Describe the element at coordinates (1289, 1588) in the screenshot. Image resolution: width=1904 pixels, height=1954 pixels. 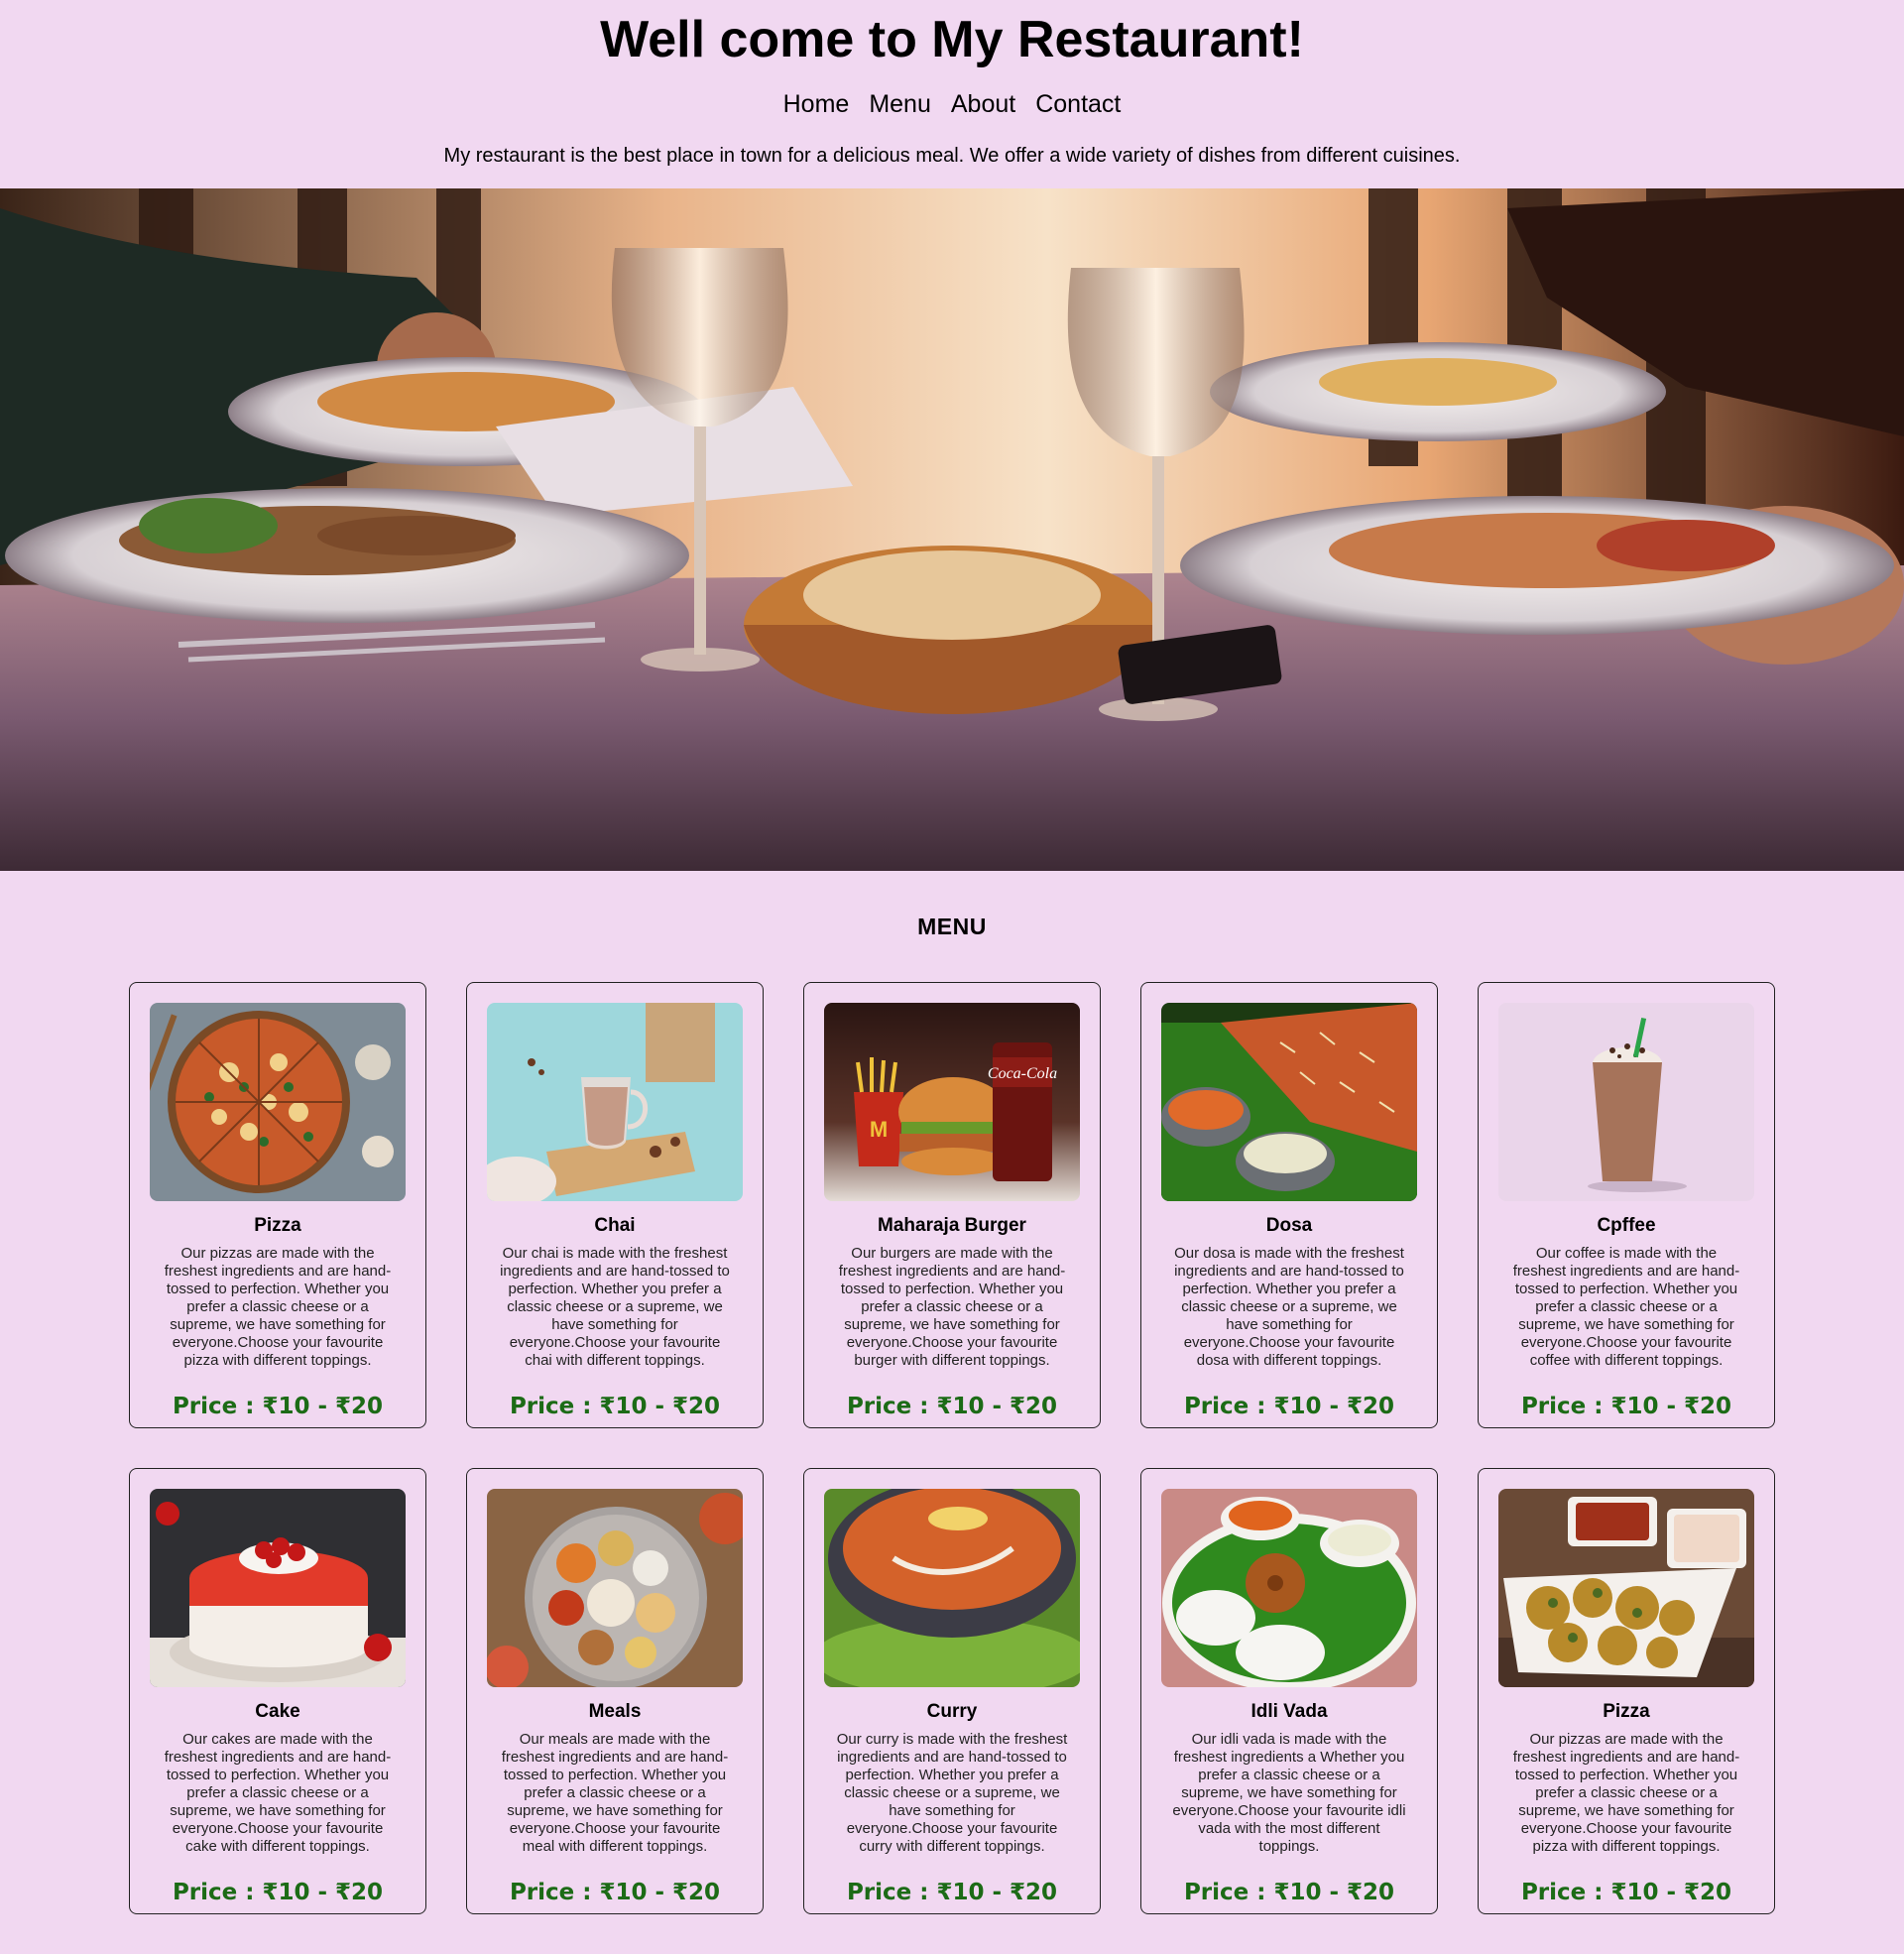
I see `idli-vada-image` at that location.